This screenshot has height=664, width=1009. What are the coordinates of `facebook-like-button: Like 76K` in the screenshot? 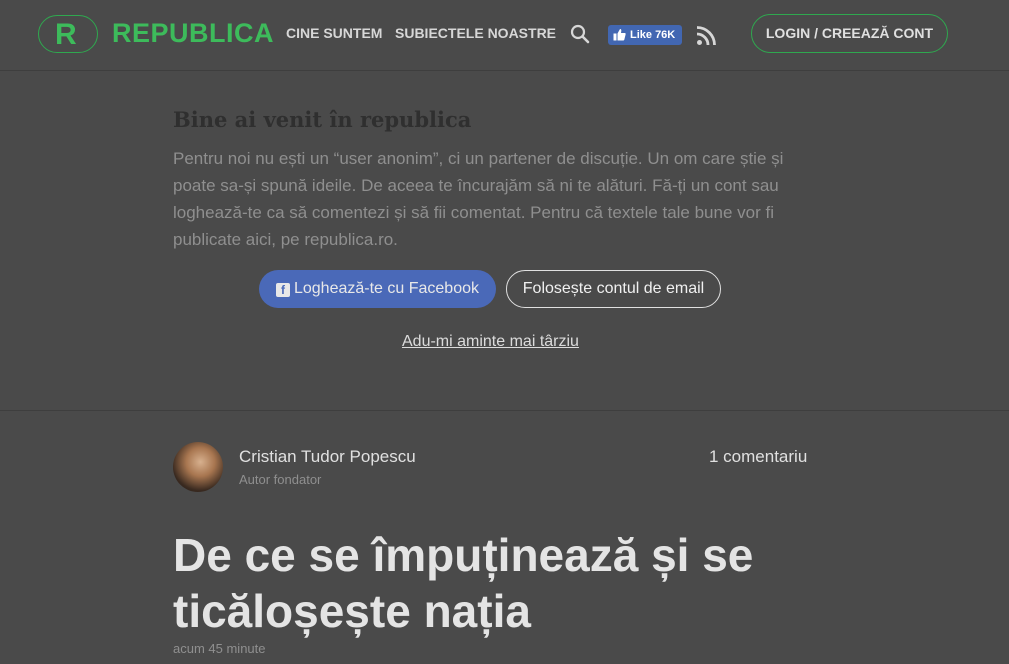 It's located at (645, 35).